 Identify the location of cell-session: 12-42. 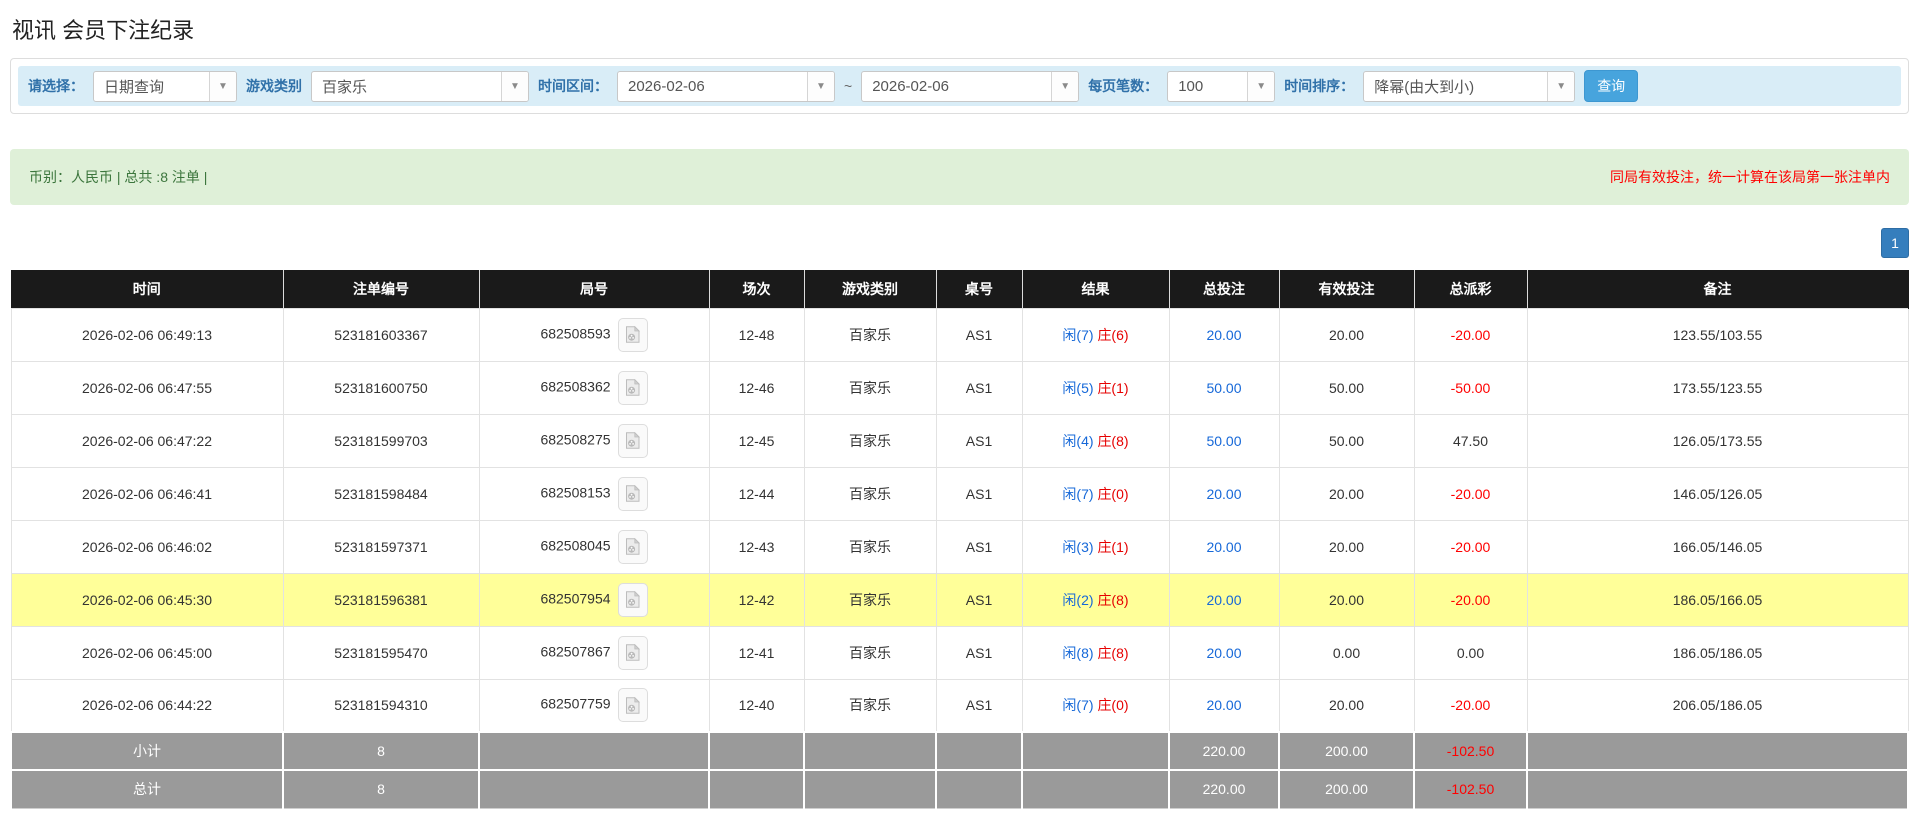
(756, 599).